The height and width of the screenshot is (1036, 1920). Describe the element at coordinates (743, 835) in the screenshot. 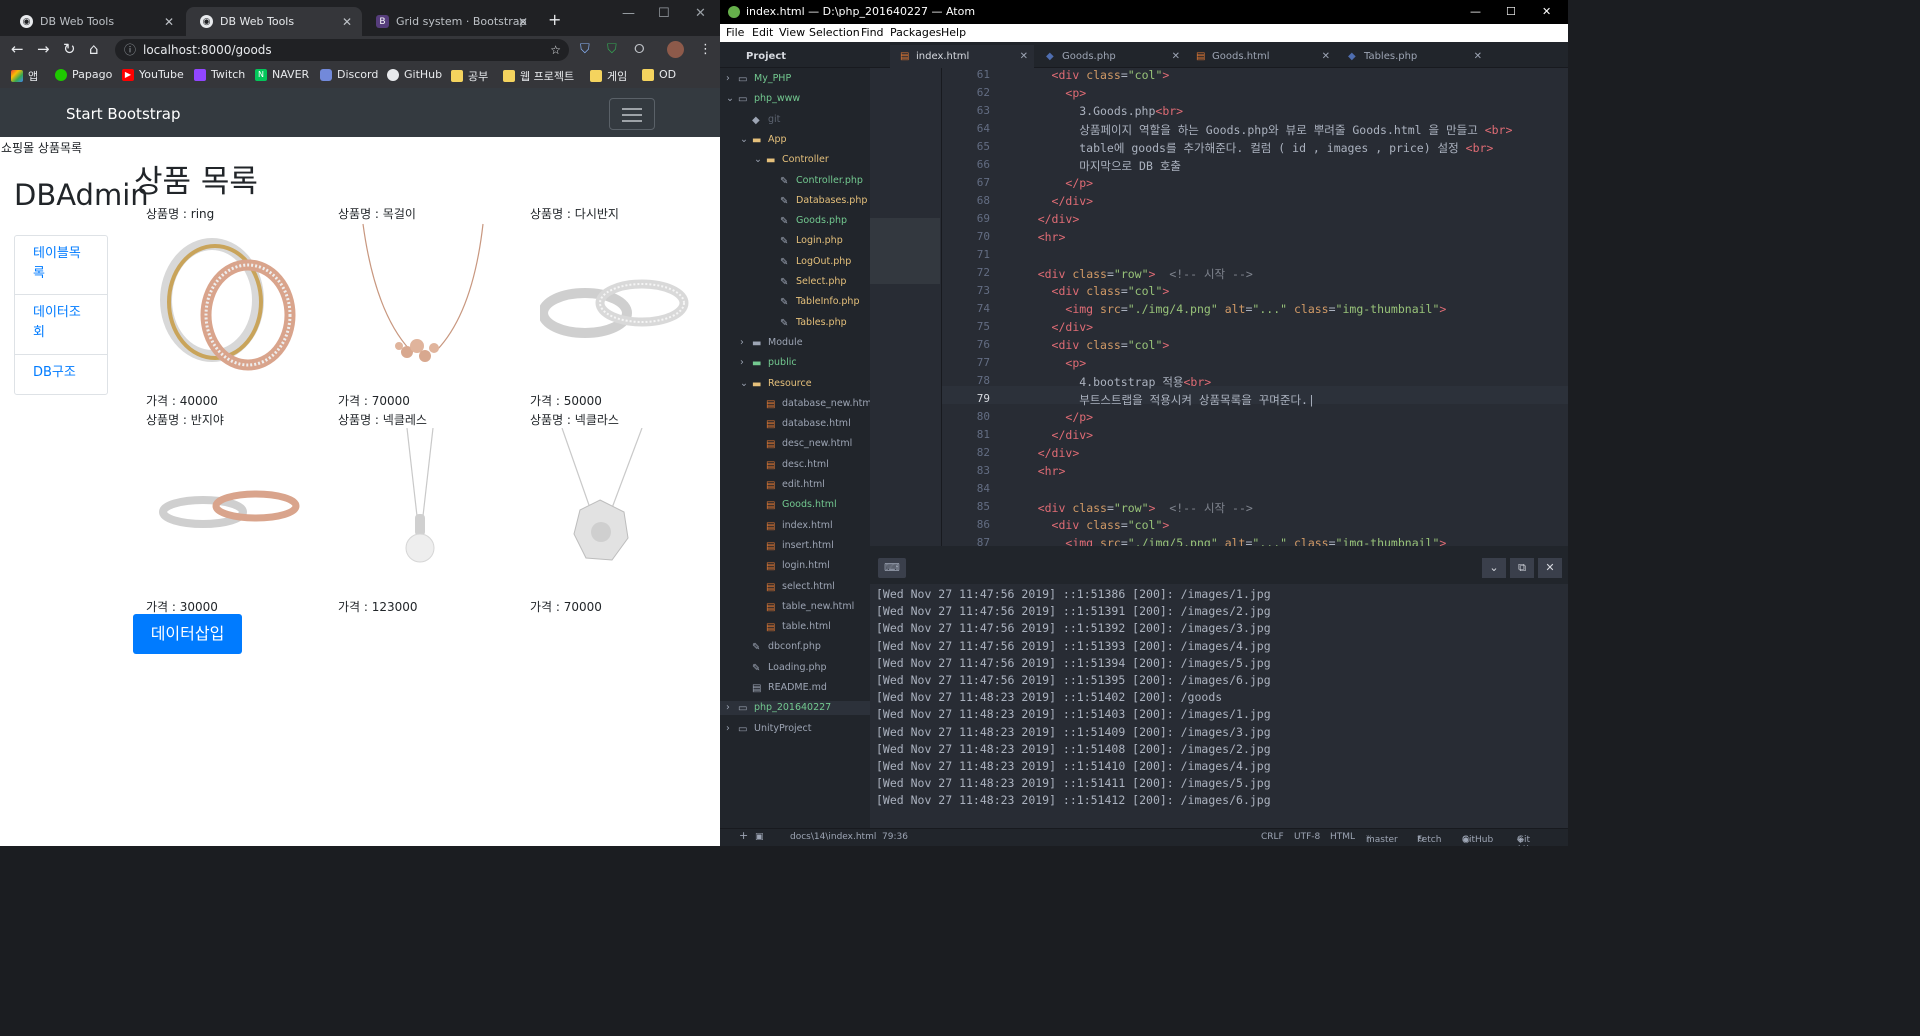

I see `add-icon: +` at that location.